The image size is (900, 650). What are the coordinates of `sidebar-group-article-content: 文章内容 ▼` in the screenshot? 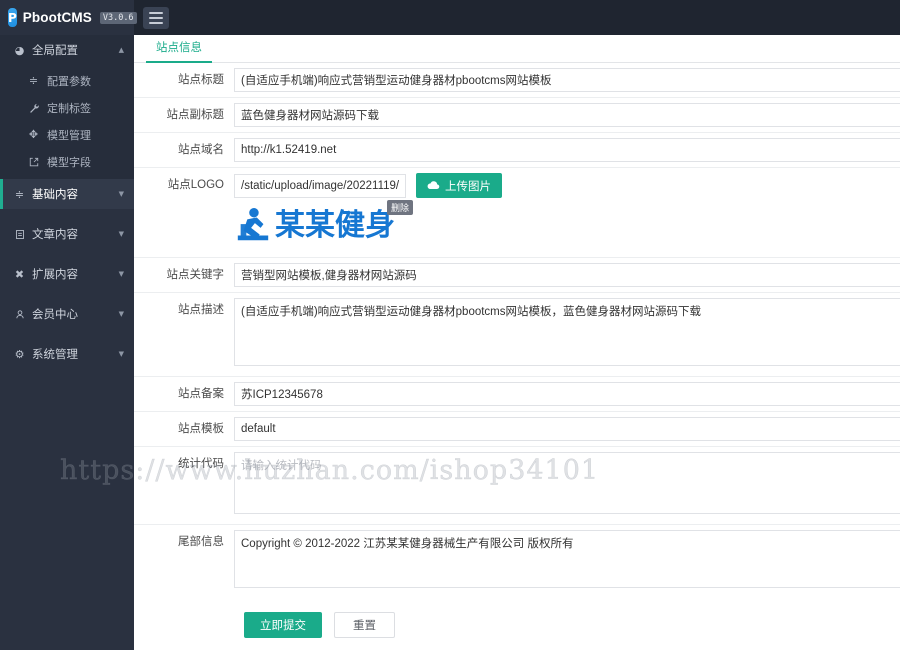 It's located at (67, 234).